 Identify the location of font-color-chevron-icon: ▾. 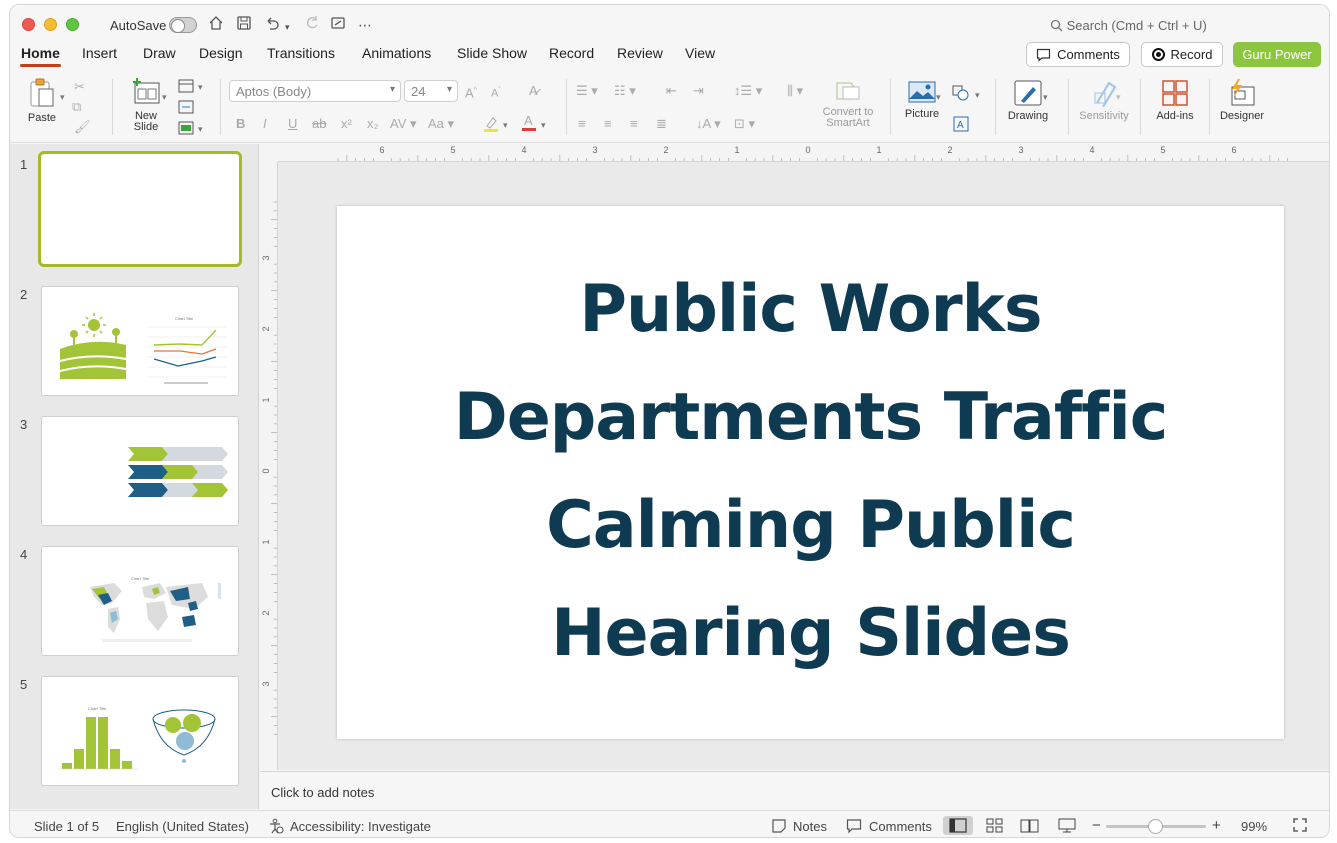
(543, 125).